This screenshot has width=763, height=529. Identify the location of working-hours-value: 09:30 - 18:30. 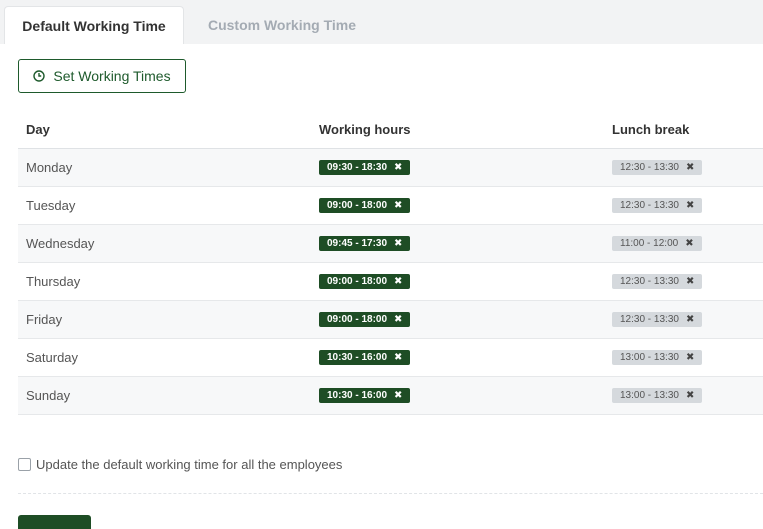
(357, 167).